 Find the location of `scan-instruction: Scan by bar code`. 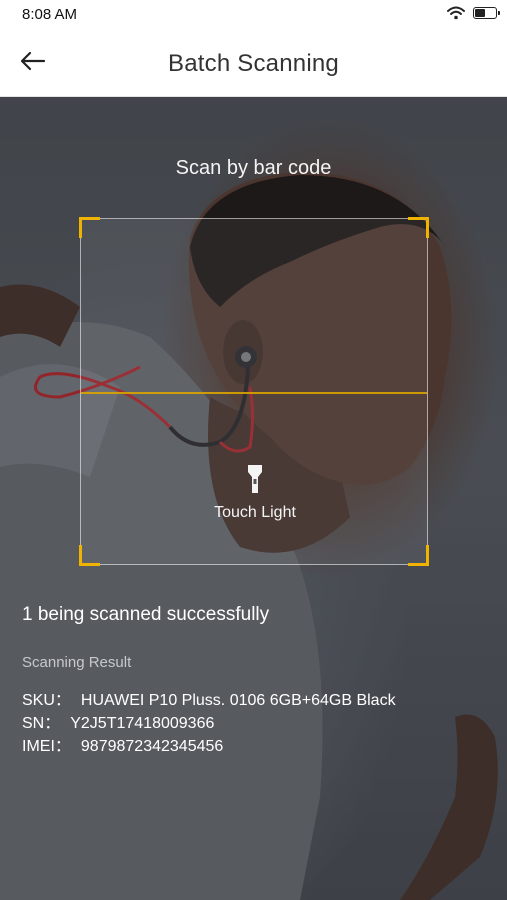

scan-instruction: Scan by bar code is located at coordinates (253, 168).